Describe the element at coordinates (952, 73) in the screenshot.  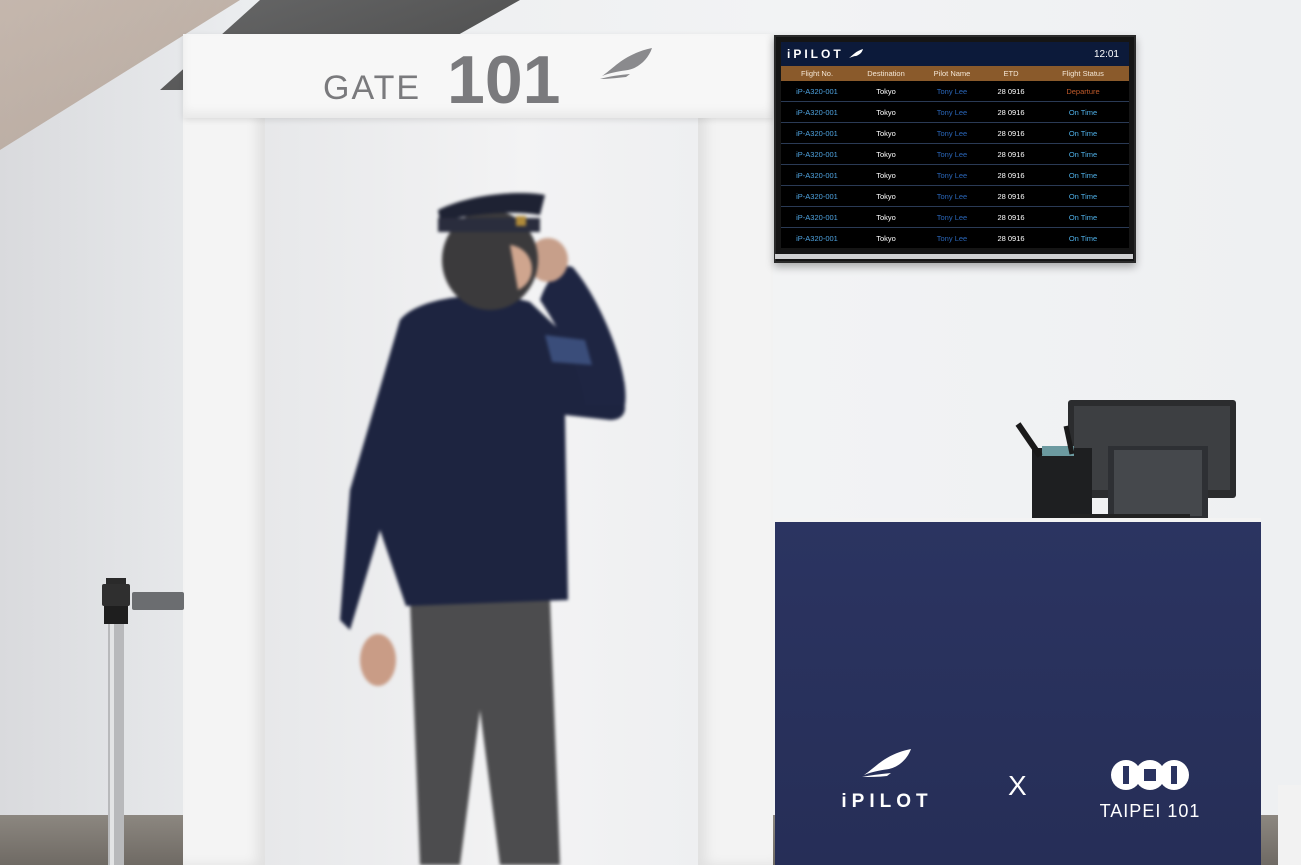
I see `col-pilot-name: Pilot Name` at that location.